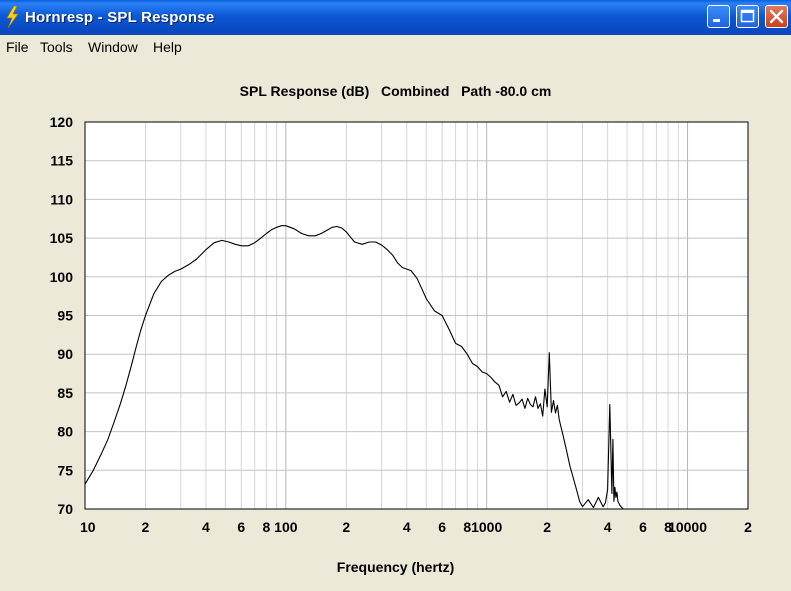 Image resolution: width=791 pixels, height=591 pixels. Describe the element at coordinates (61, 161) in the screenshot. I see `y-tick-label: 115` at that location.